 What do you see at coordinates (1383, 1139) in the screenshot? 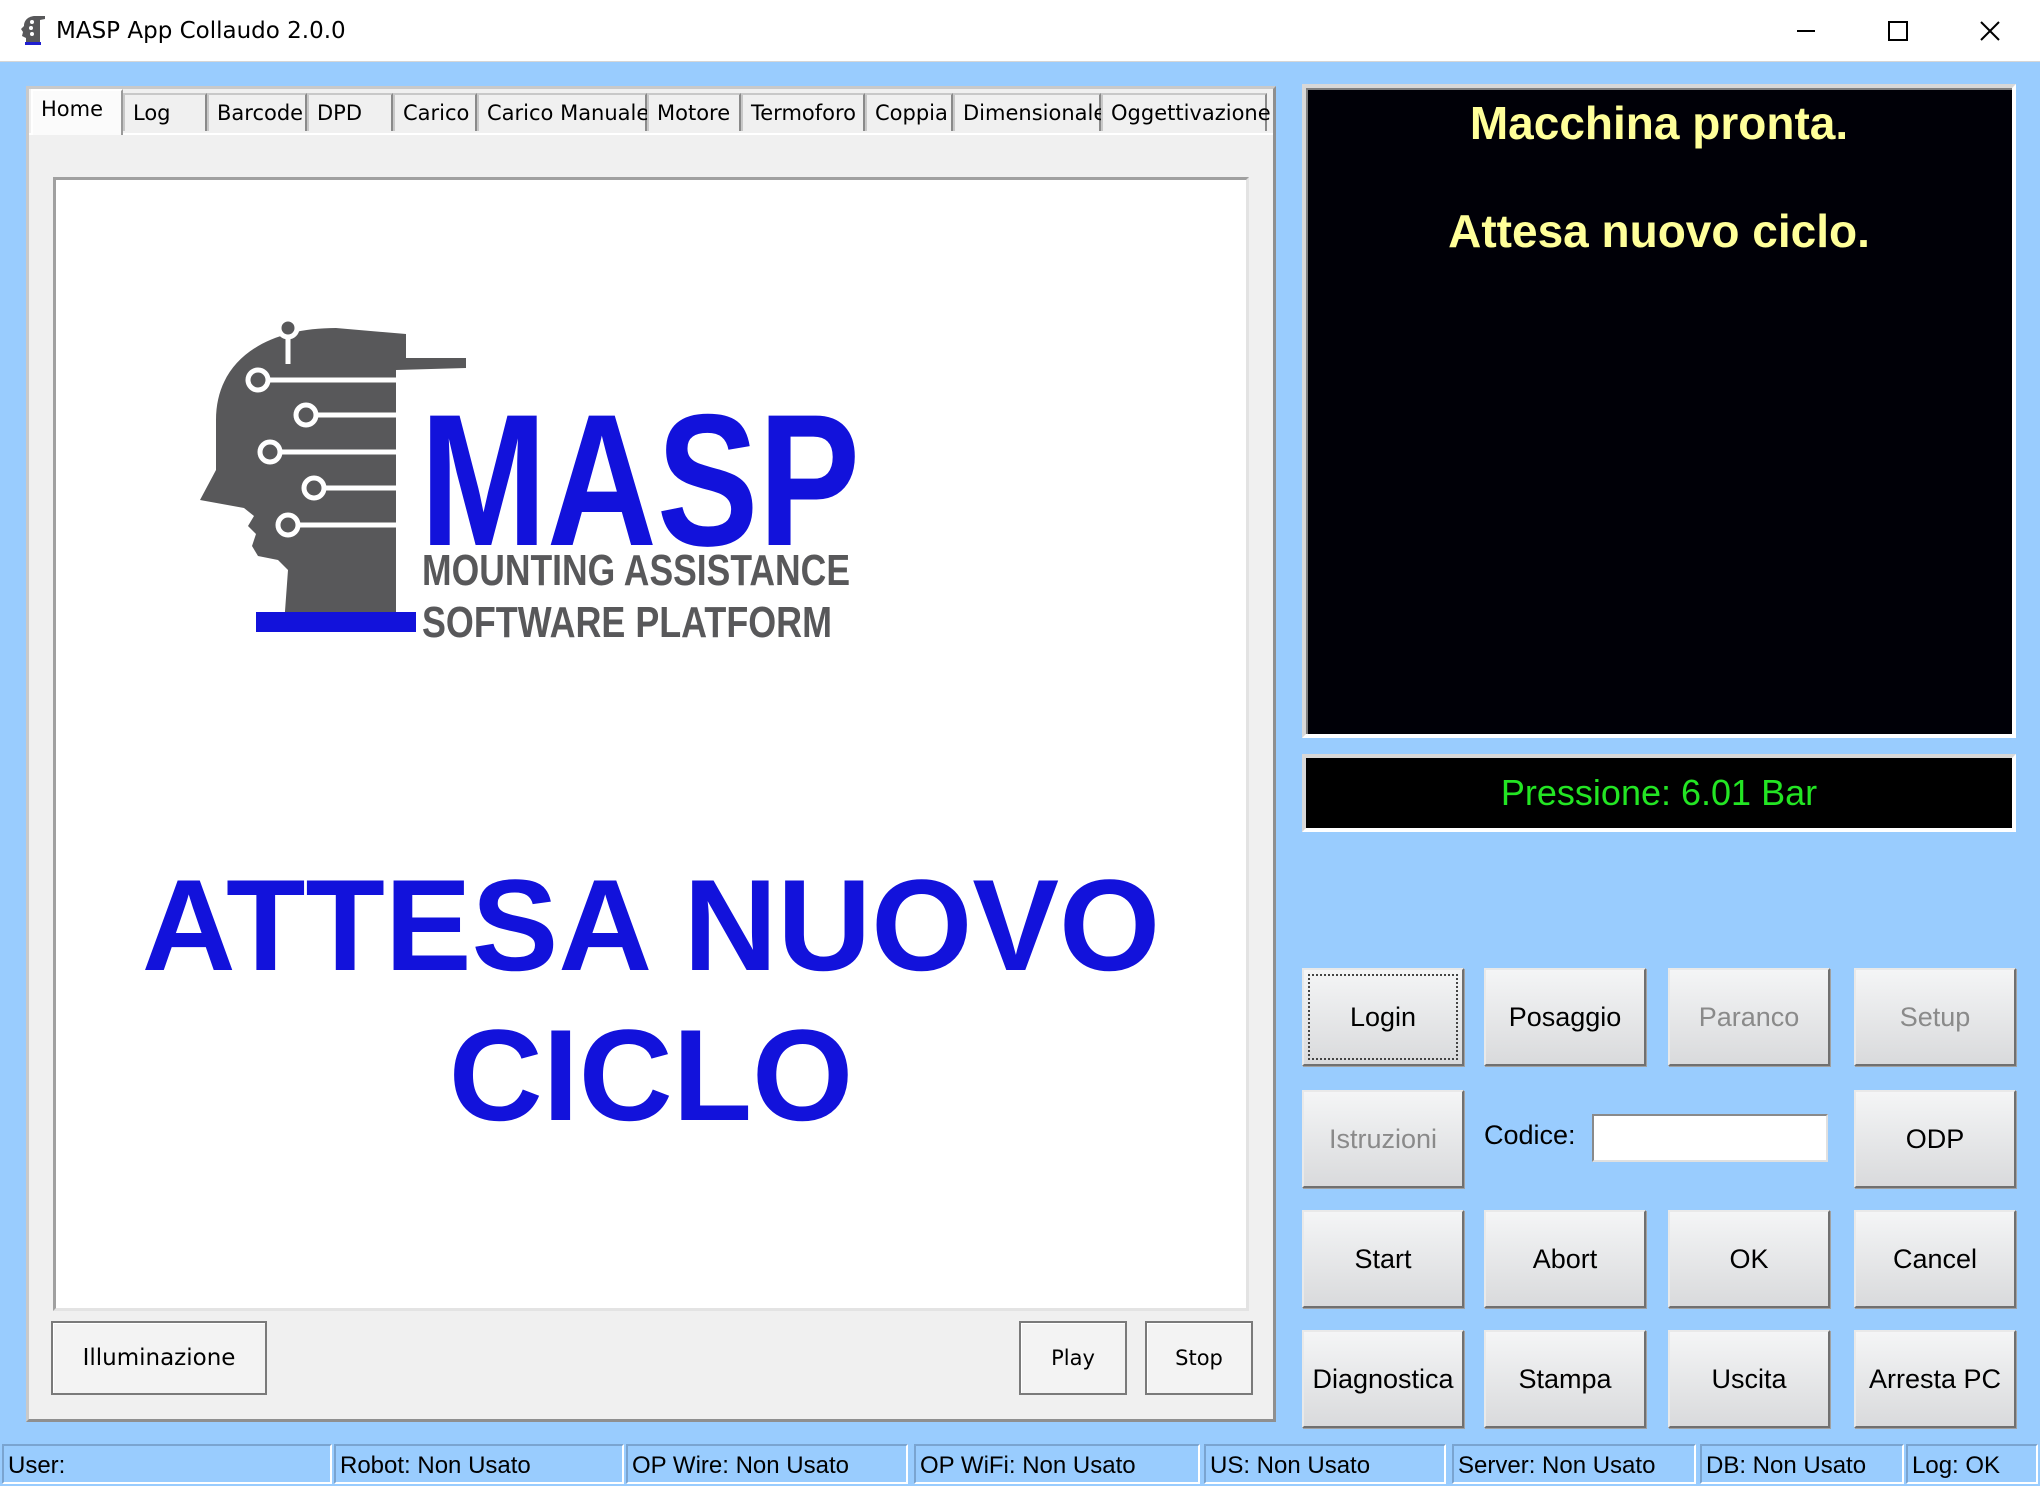
I see `istruzioni-button: Istruzioni` at bounding box center [1383, 1139].